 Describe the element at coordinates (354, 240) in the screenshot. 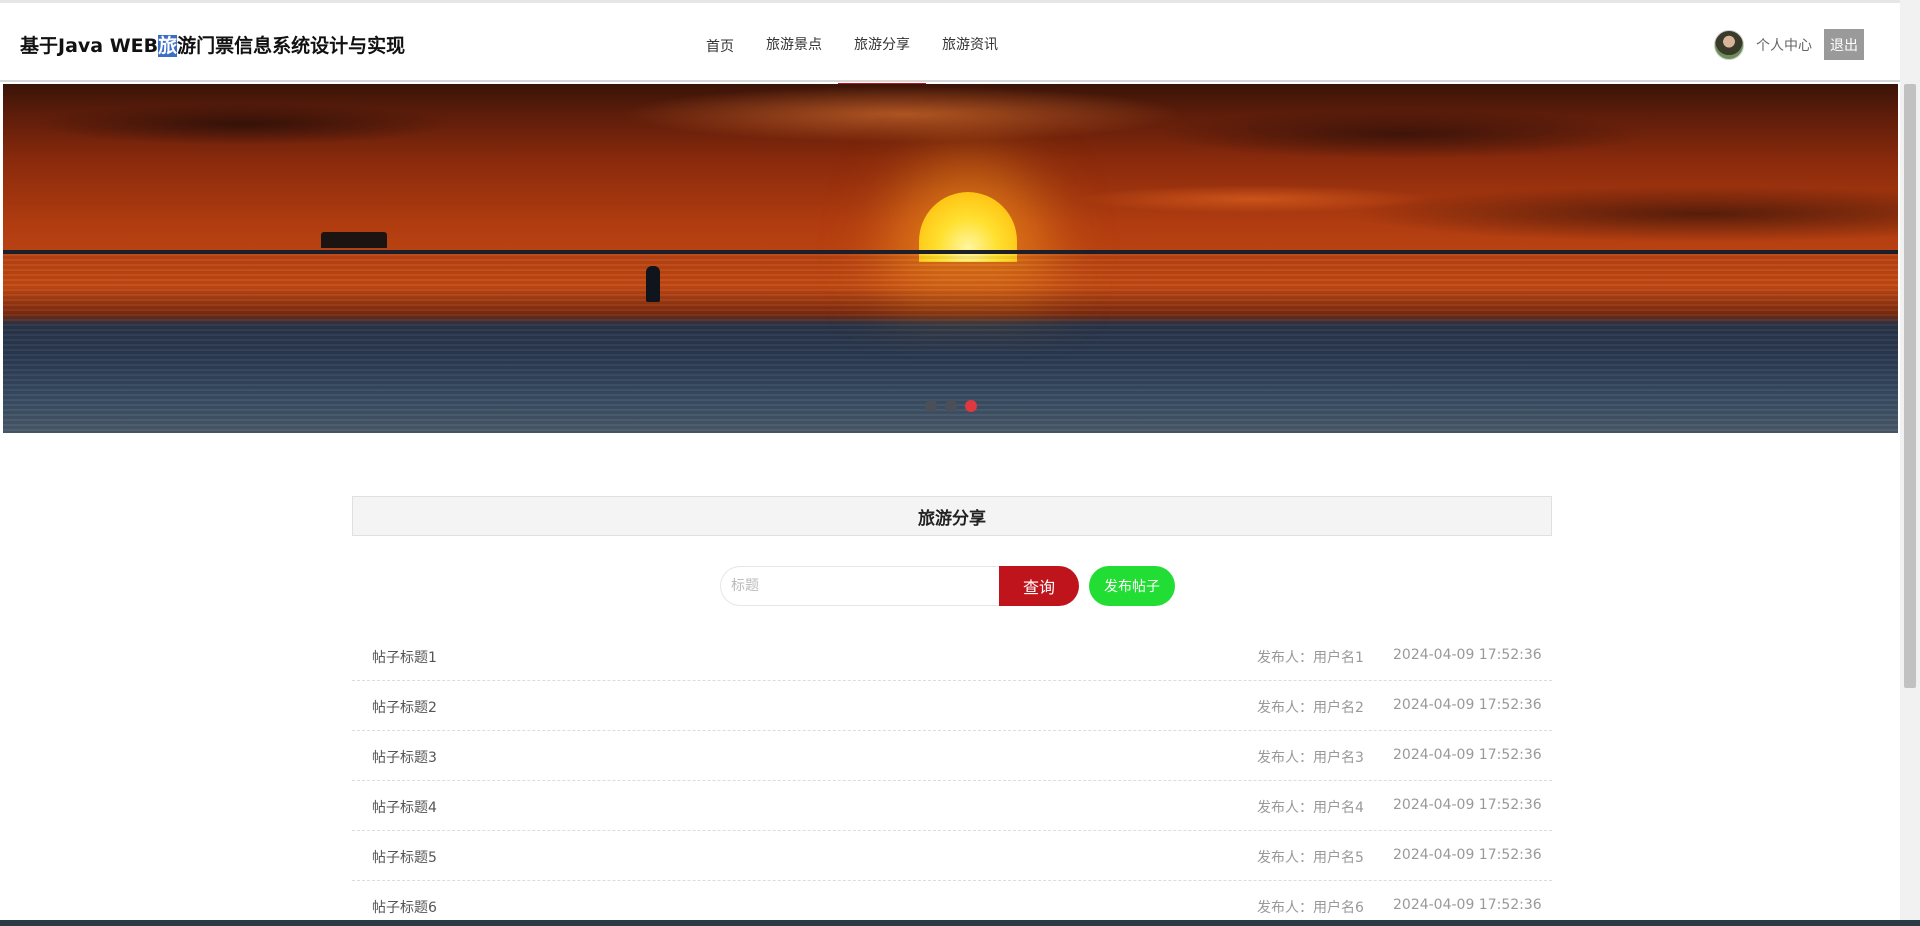

I see `ship-image` at that location.